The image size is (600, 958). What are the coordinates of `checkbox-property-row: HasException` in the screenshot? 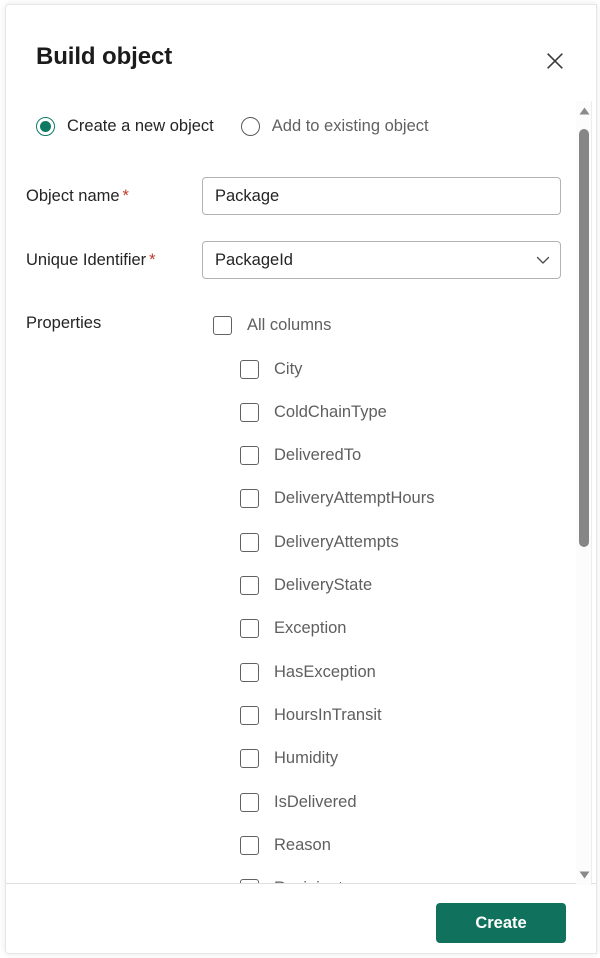 It's located at (308, 672).